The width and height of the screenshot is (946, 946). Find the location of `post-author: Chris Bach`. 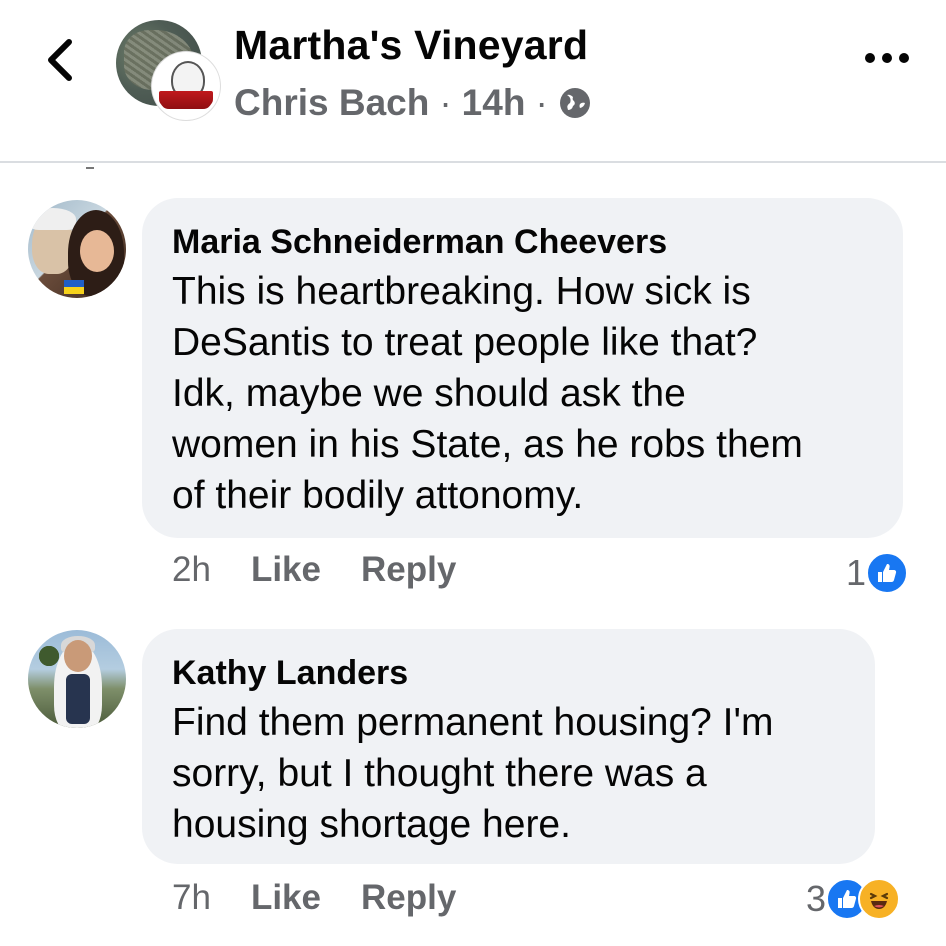

post-author: Chris Bach is located at coordinates (331, 103).